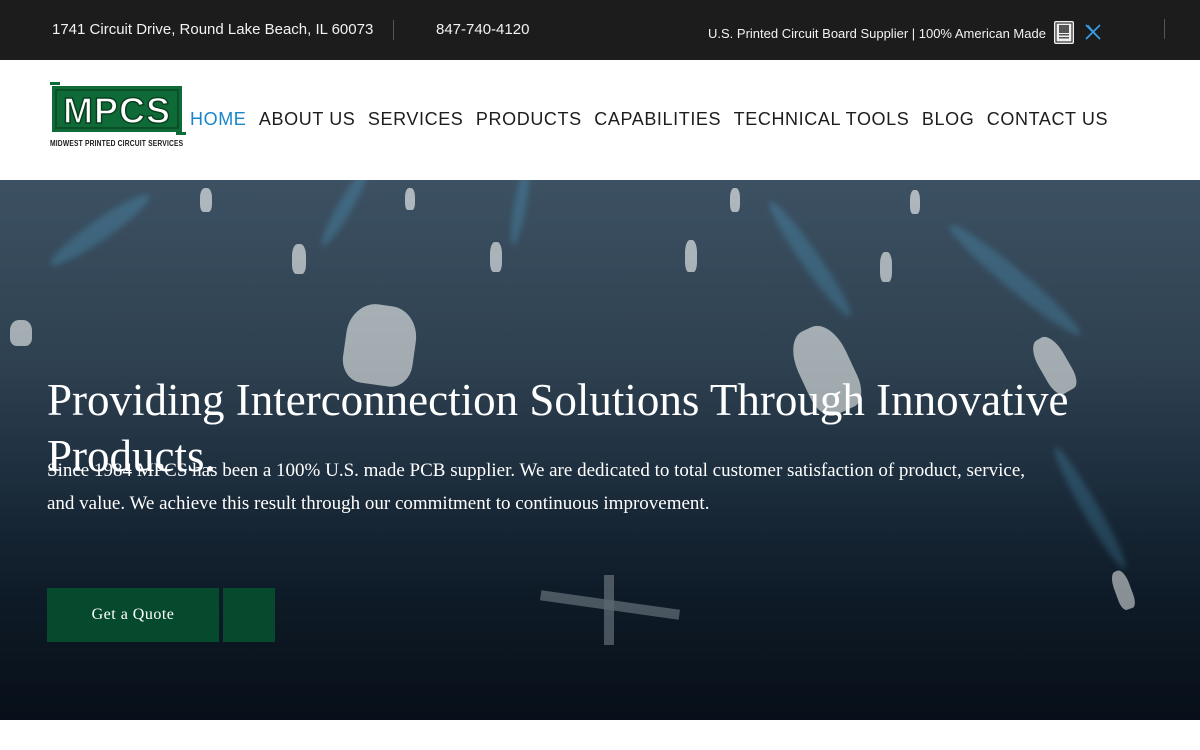  What do you see at coordinates (1047, 119) in the screenshot?
I see `nav-item-contact-us: CONTACT US` at bounding box center [1047, 119].